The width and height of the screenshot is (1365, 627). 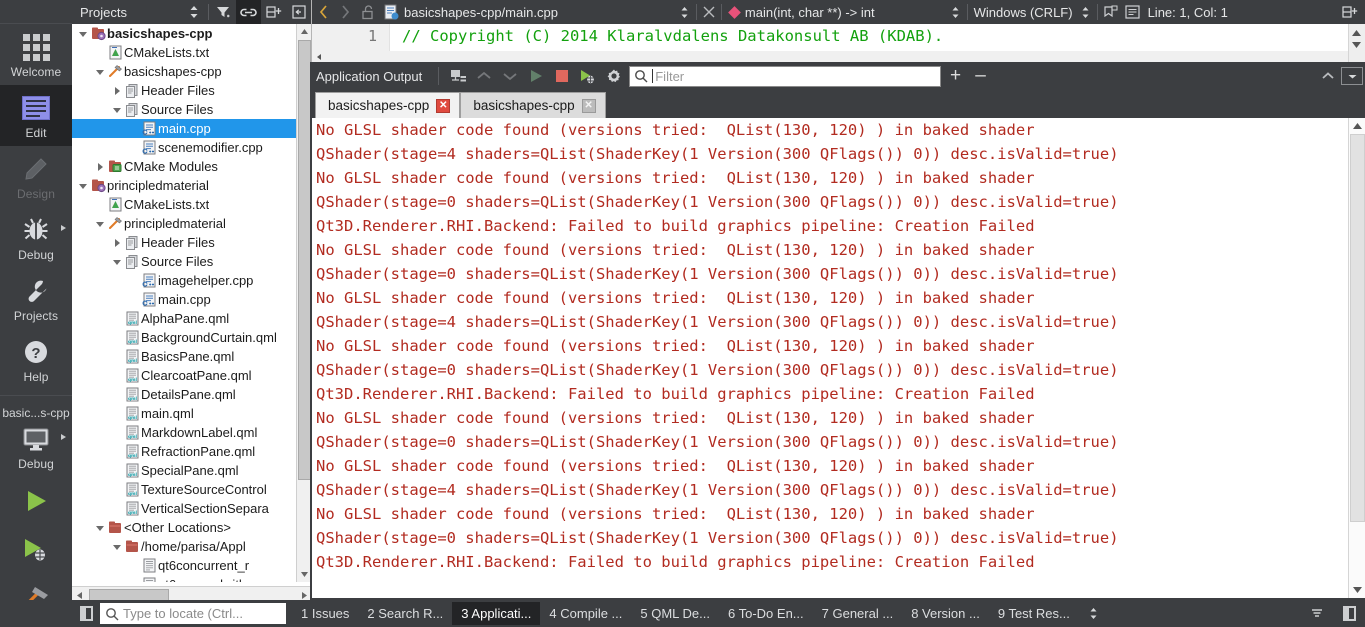 What do you see at coordinates (801, 12) in the screenshot?
I see `symbol-selector: main(int, char **) -> int` at bounding box center [801, 12].